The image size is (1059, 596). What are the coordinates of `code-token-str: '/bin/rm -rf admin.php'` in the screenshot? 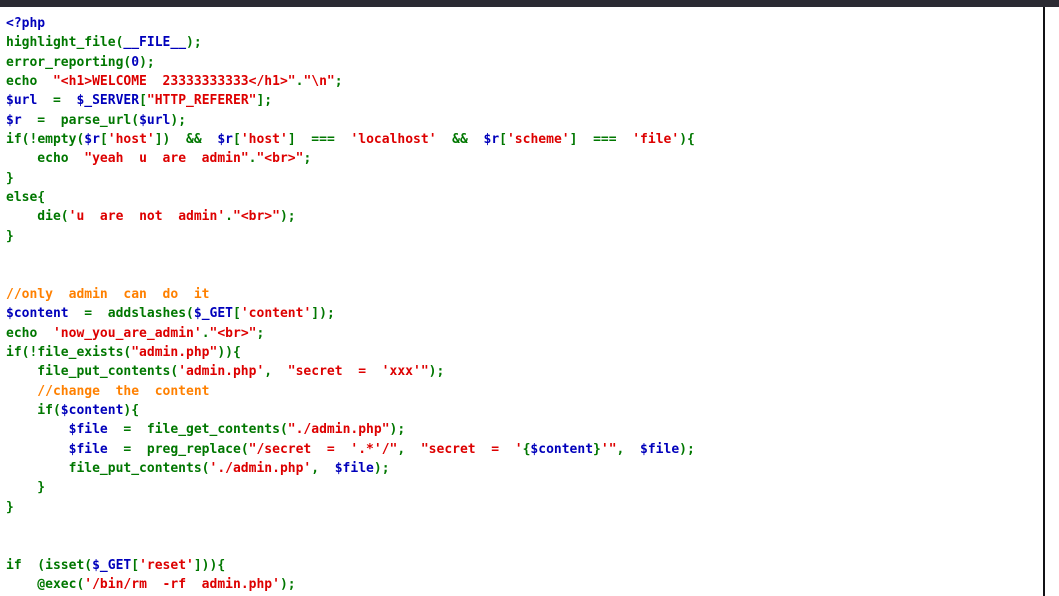 It's located at (182, 584).